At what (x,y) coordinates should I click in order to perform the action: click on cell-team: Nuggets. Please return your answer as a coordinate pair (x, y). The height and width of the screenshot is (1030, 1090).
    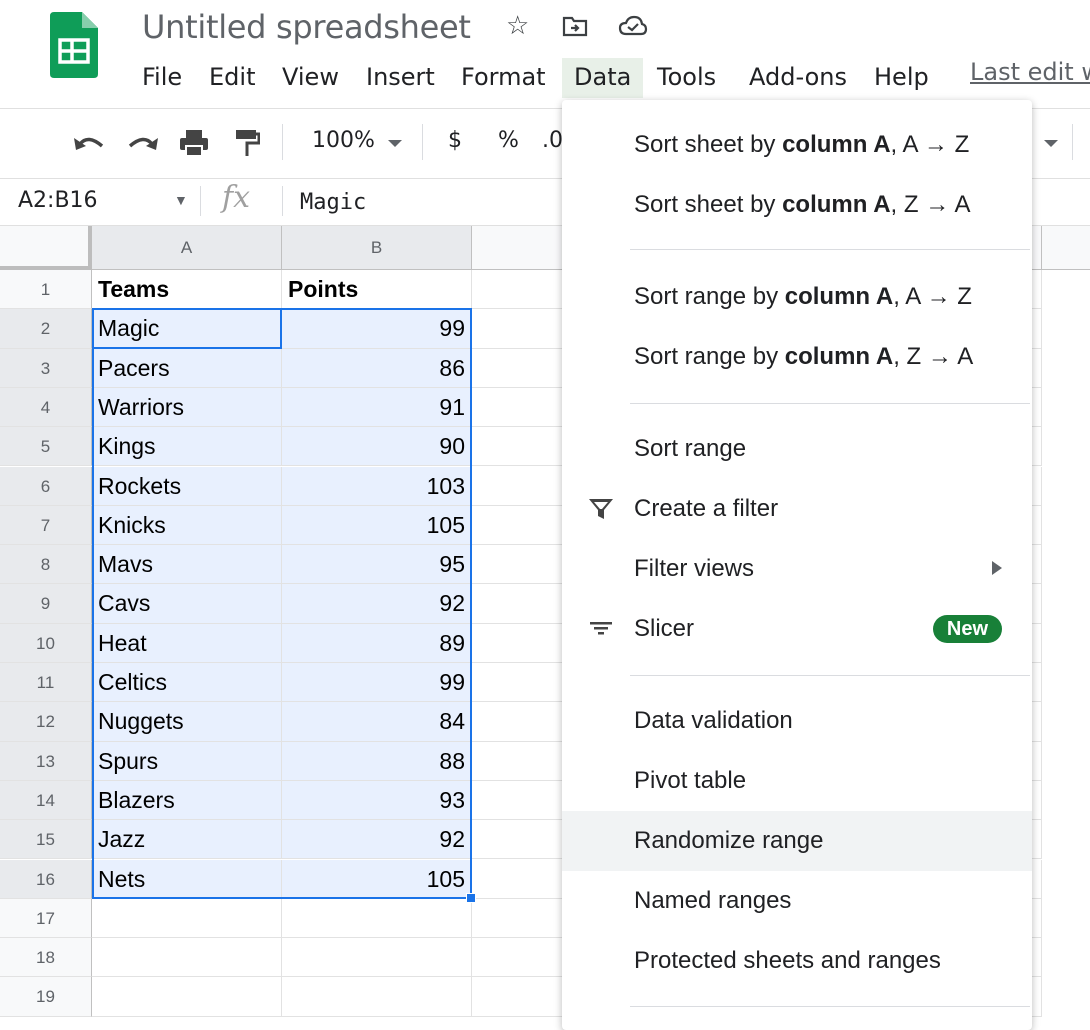
    Looking at the image, I should click on (187, 722).